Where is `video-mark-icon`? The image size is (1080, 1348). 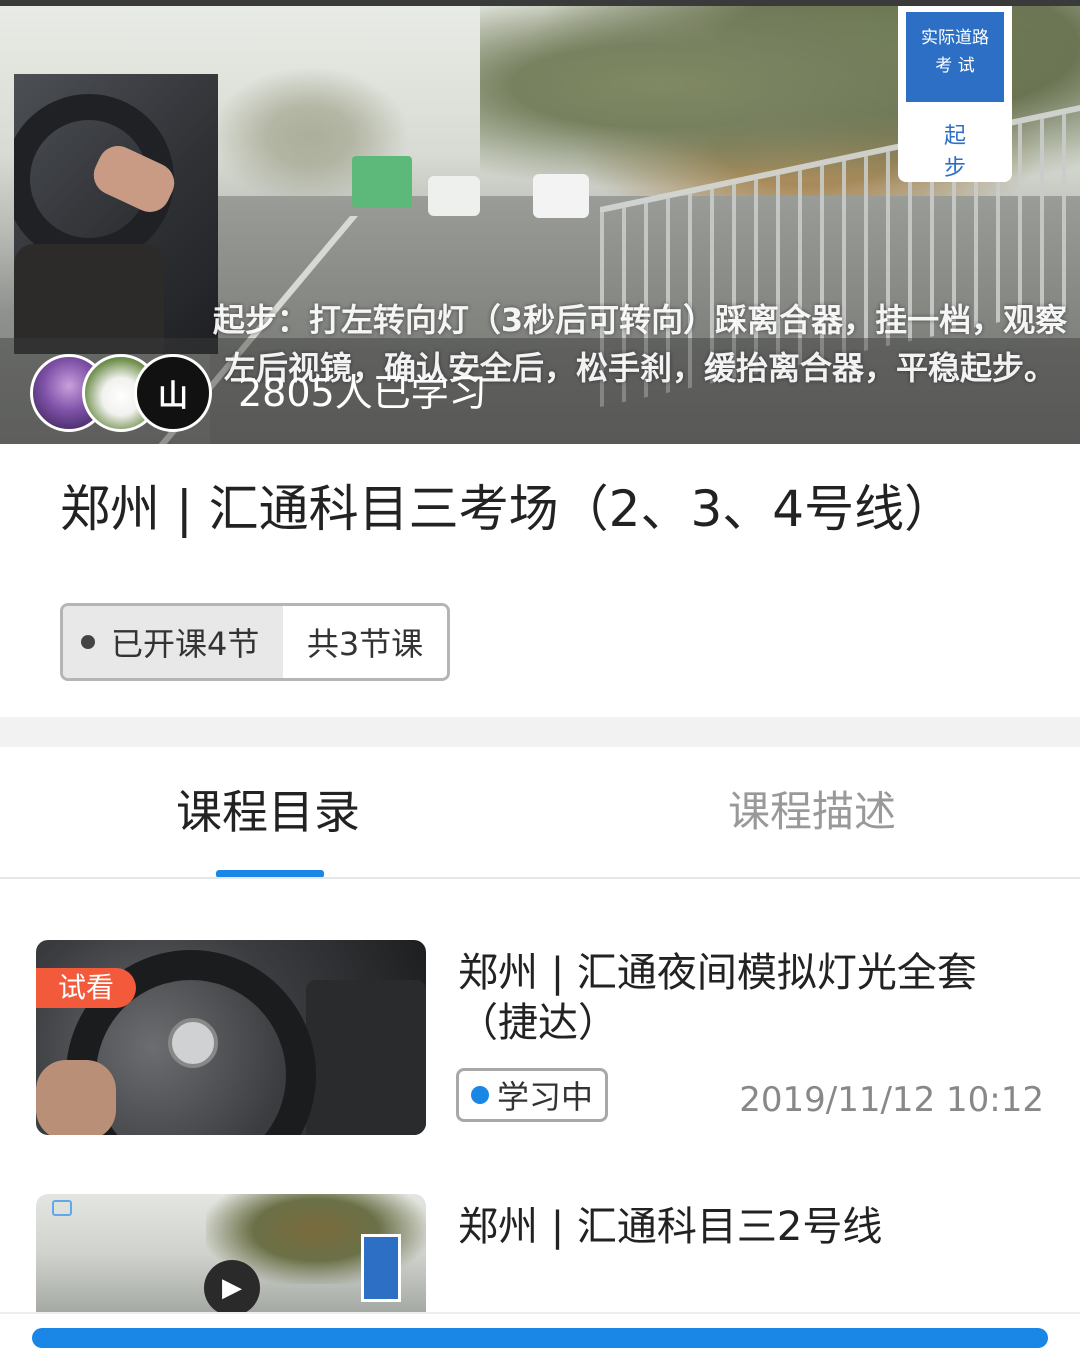 video-mark-icon is located at coordinates (62, 1208).